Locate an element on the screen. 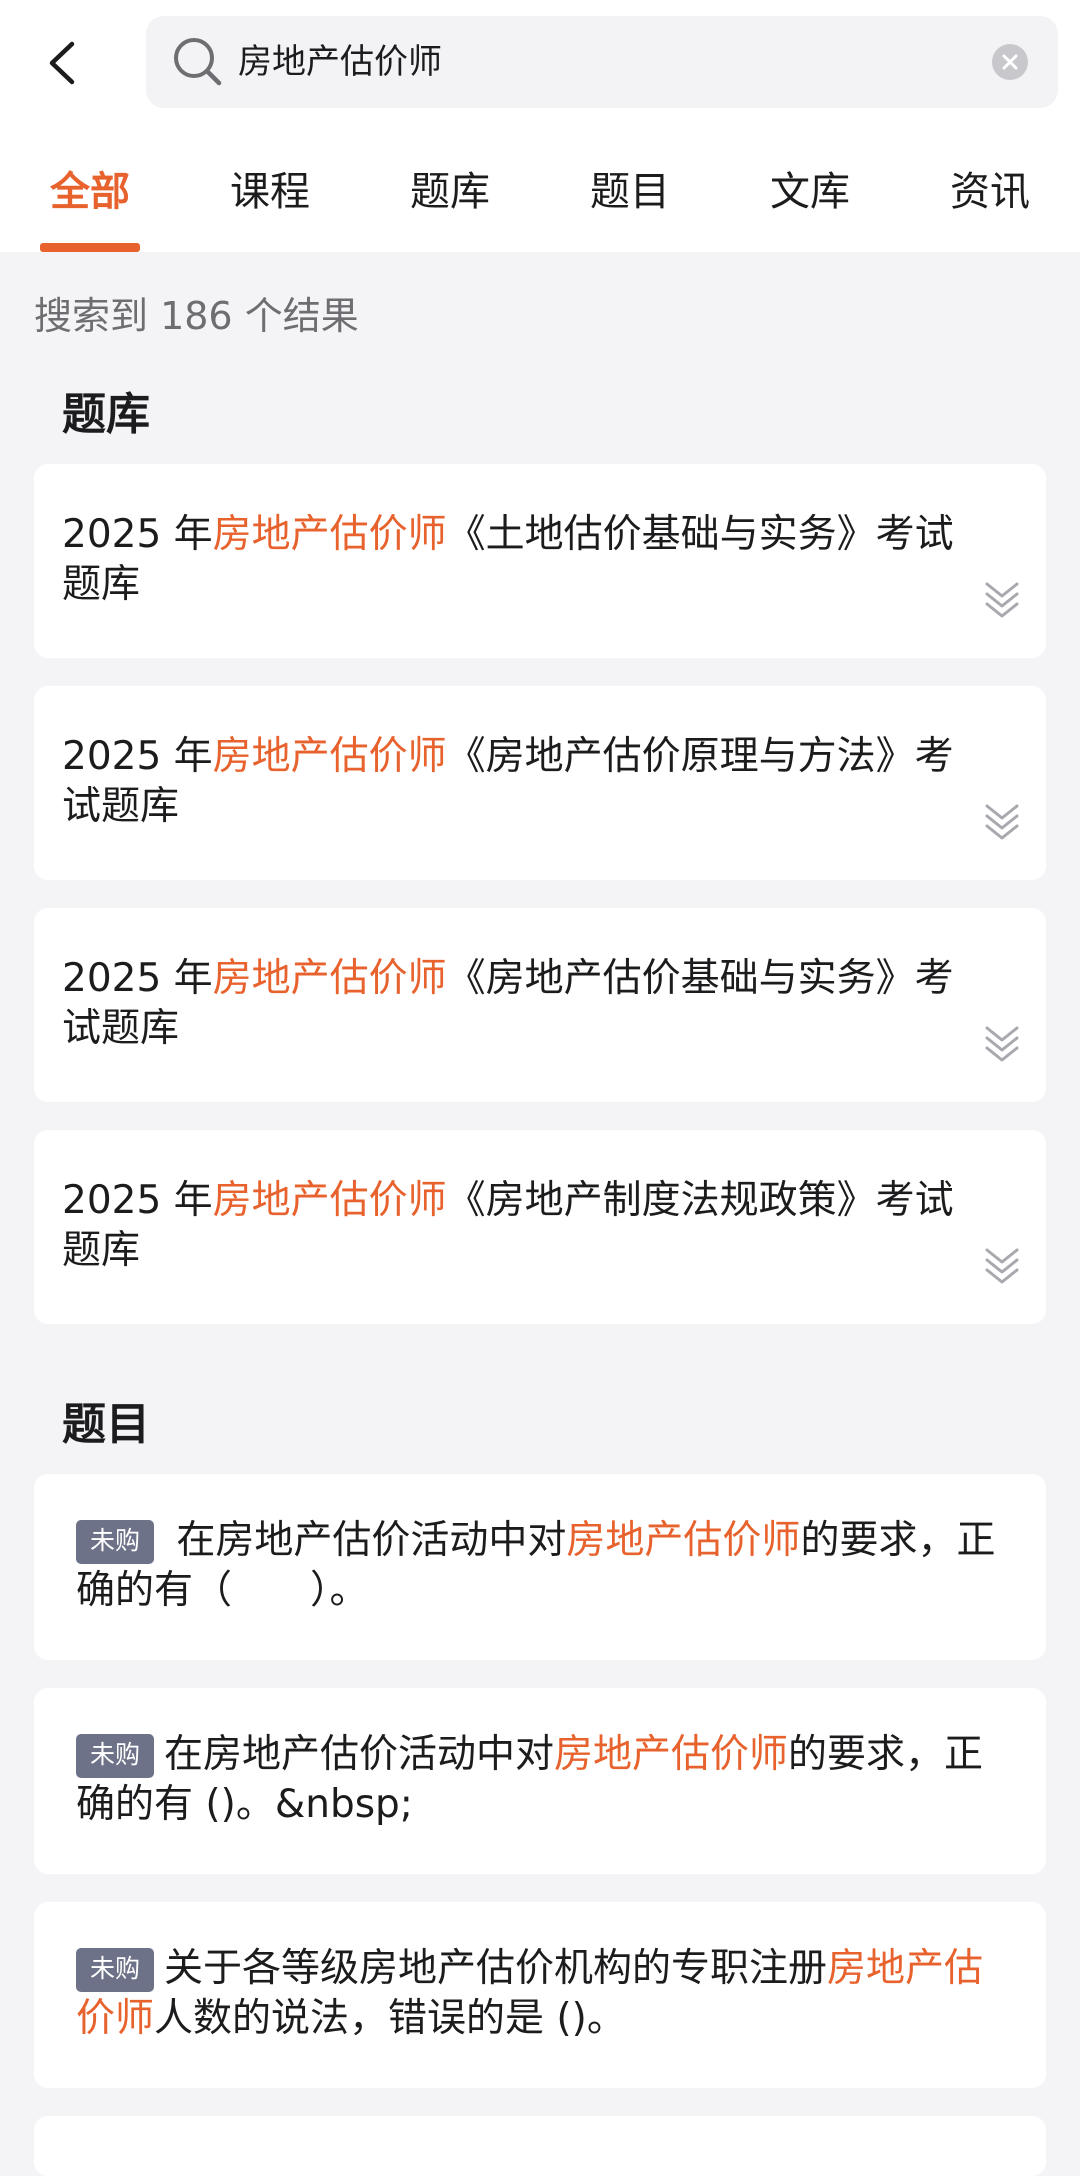  question-bank-card: 2025 年房地产估价师《房地产估价原理与方法》考试题库 is located at coordinates (540, 783).